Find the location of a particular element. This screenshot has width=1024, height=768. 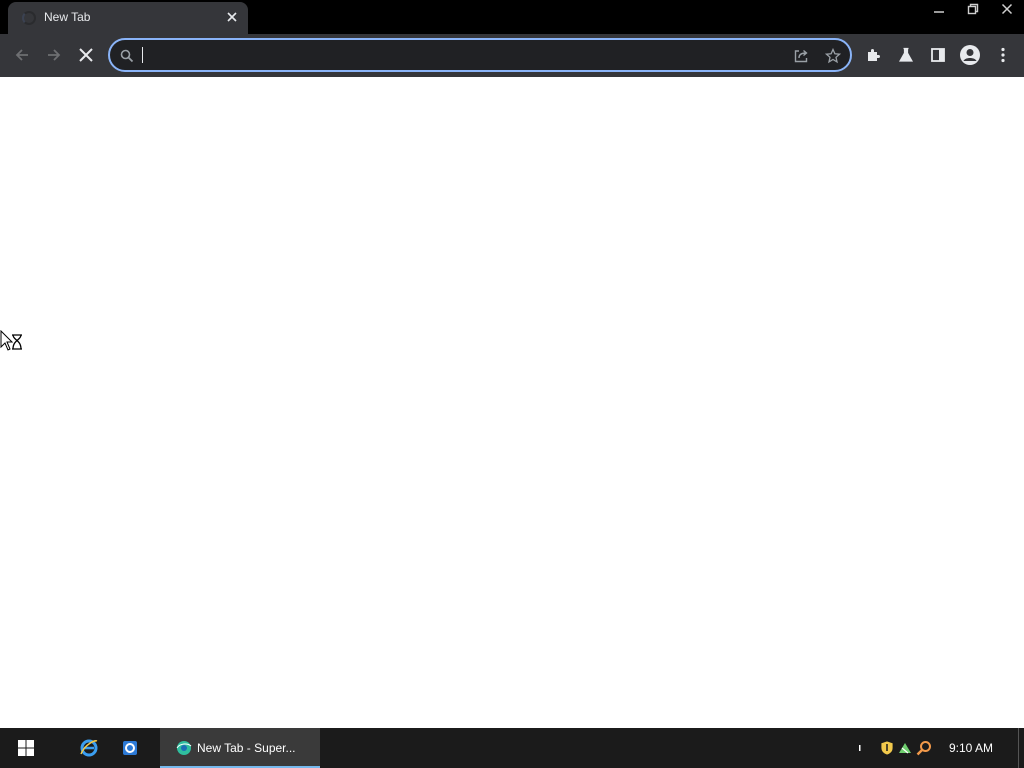

side-panel-icon is located at coordinates (938, 55).